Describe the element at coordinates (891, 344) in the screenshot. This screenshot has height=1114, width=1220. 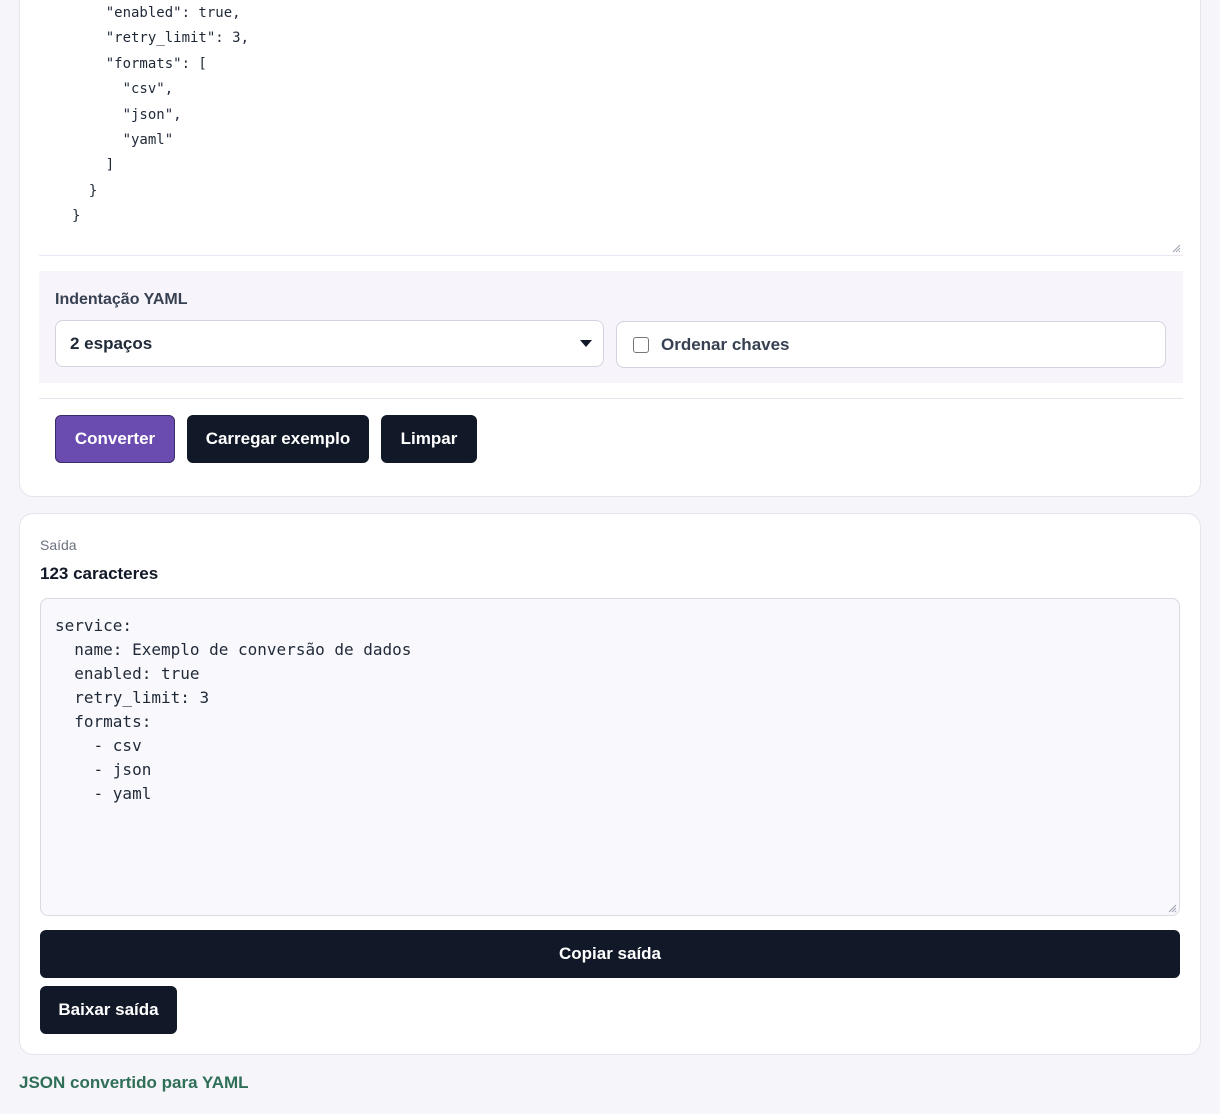
I see `sort-keys-option: Ordenar chaves` at that location.